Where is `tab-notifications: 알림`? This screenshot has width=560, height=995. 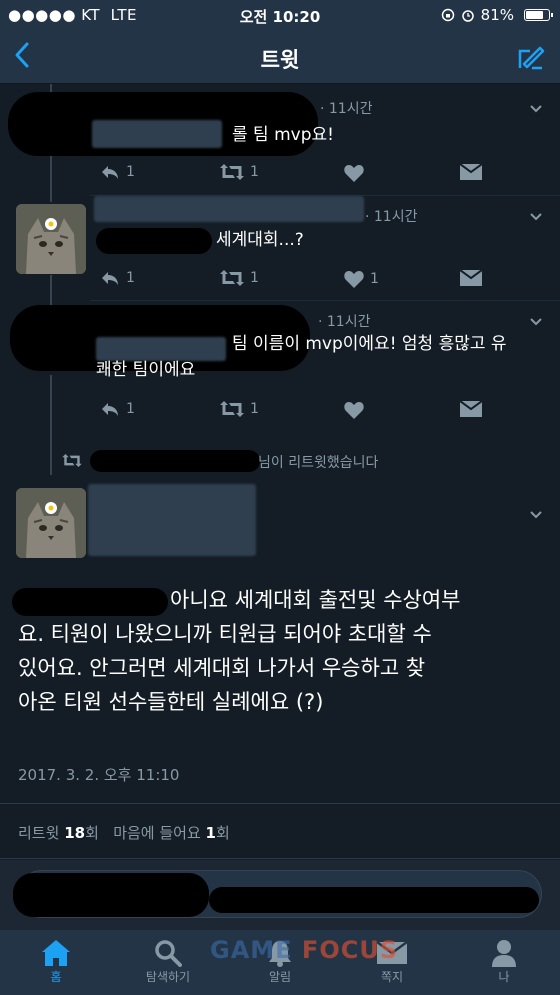
tab-notifications: 알림 is located at coordinates (280, 961).